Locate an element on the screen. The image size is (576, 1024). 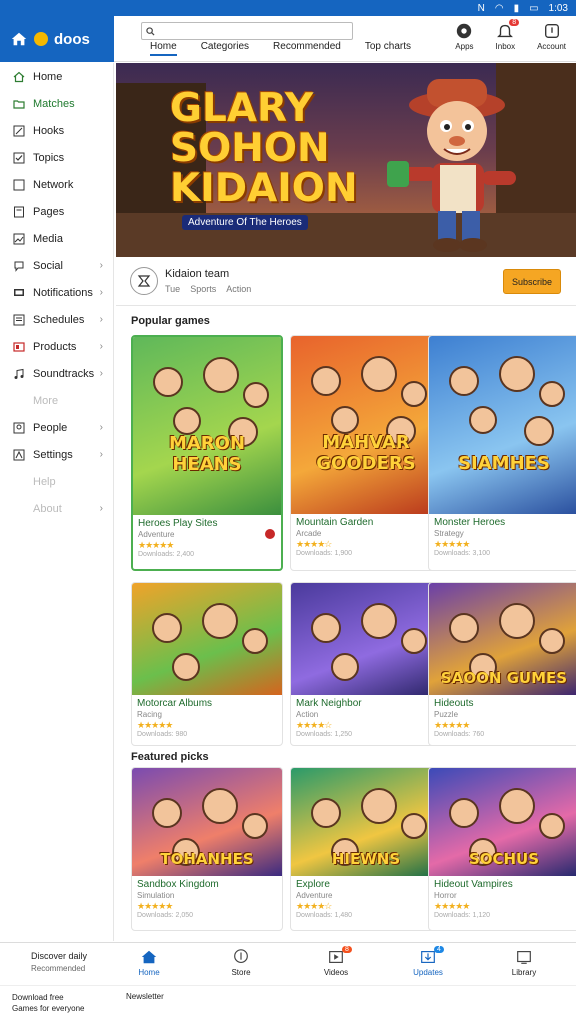
sidebar-item-matches: Matches is located at coordinates (56, 103).